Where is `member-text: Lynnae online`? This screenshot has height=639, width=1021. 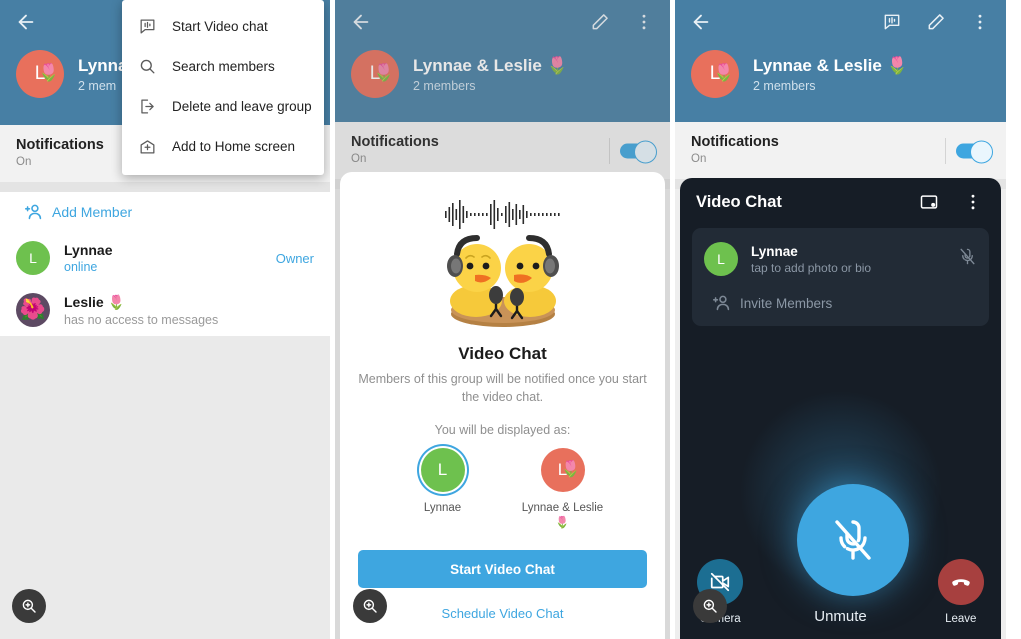 member-text: Lynnae online is located at coordinates (170, 258).